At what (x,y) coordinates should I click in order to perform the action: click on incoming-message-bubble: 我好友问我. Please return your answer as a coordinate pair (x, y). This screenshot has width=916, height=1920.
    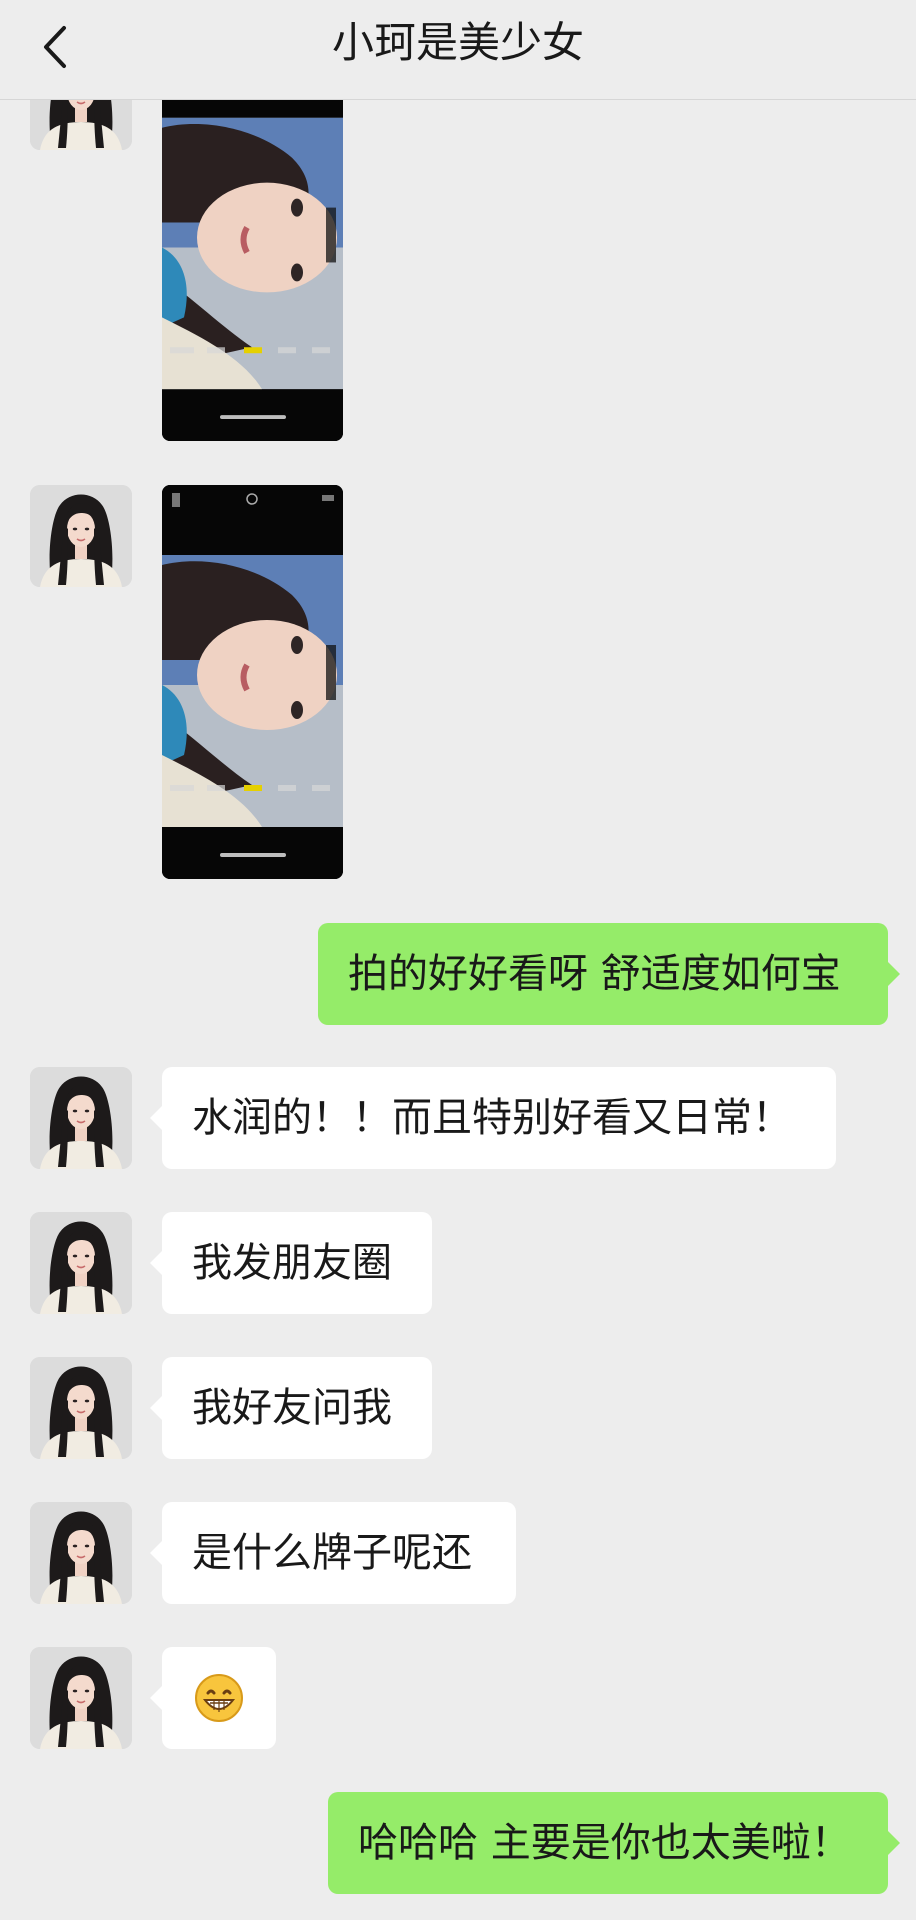
    Looking at the image, I should click on (291, 1408).